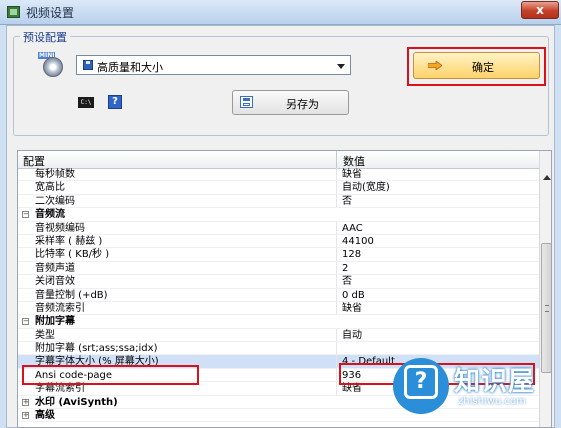 Image resolution: width=561 pixels, height=428 pixels. I want to click on property-name: 二次编码, so click(55, 201).